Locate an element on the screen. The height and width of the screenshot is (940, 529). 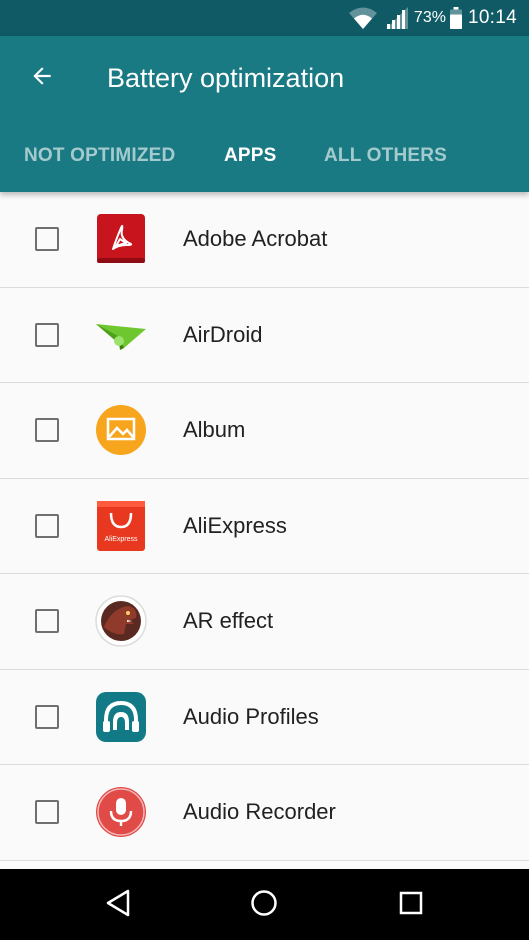
wifi-icon is located at coordinates (363, 18).